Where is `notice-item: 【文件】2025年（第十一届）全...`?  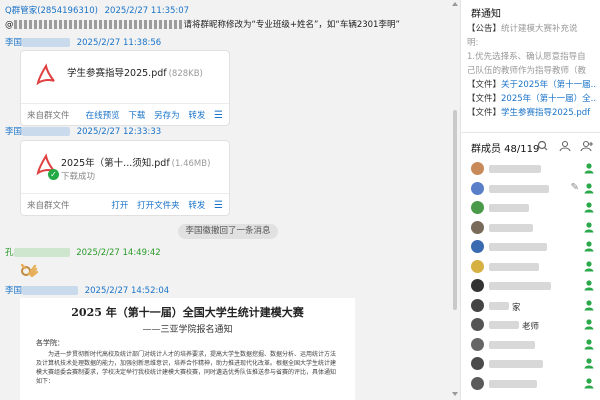
notice-item: 【文件】2025年（第十一届）全... is located at coordinates (532, 99).